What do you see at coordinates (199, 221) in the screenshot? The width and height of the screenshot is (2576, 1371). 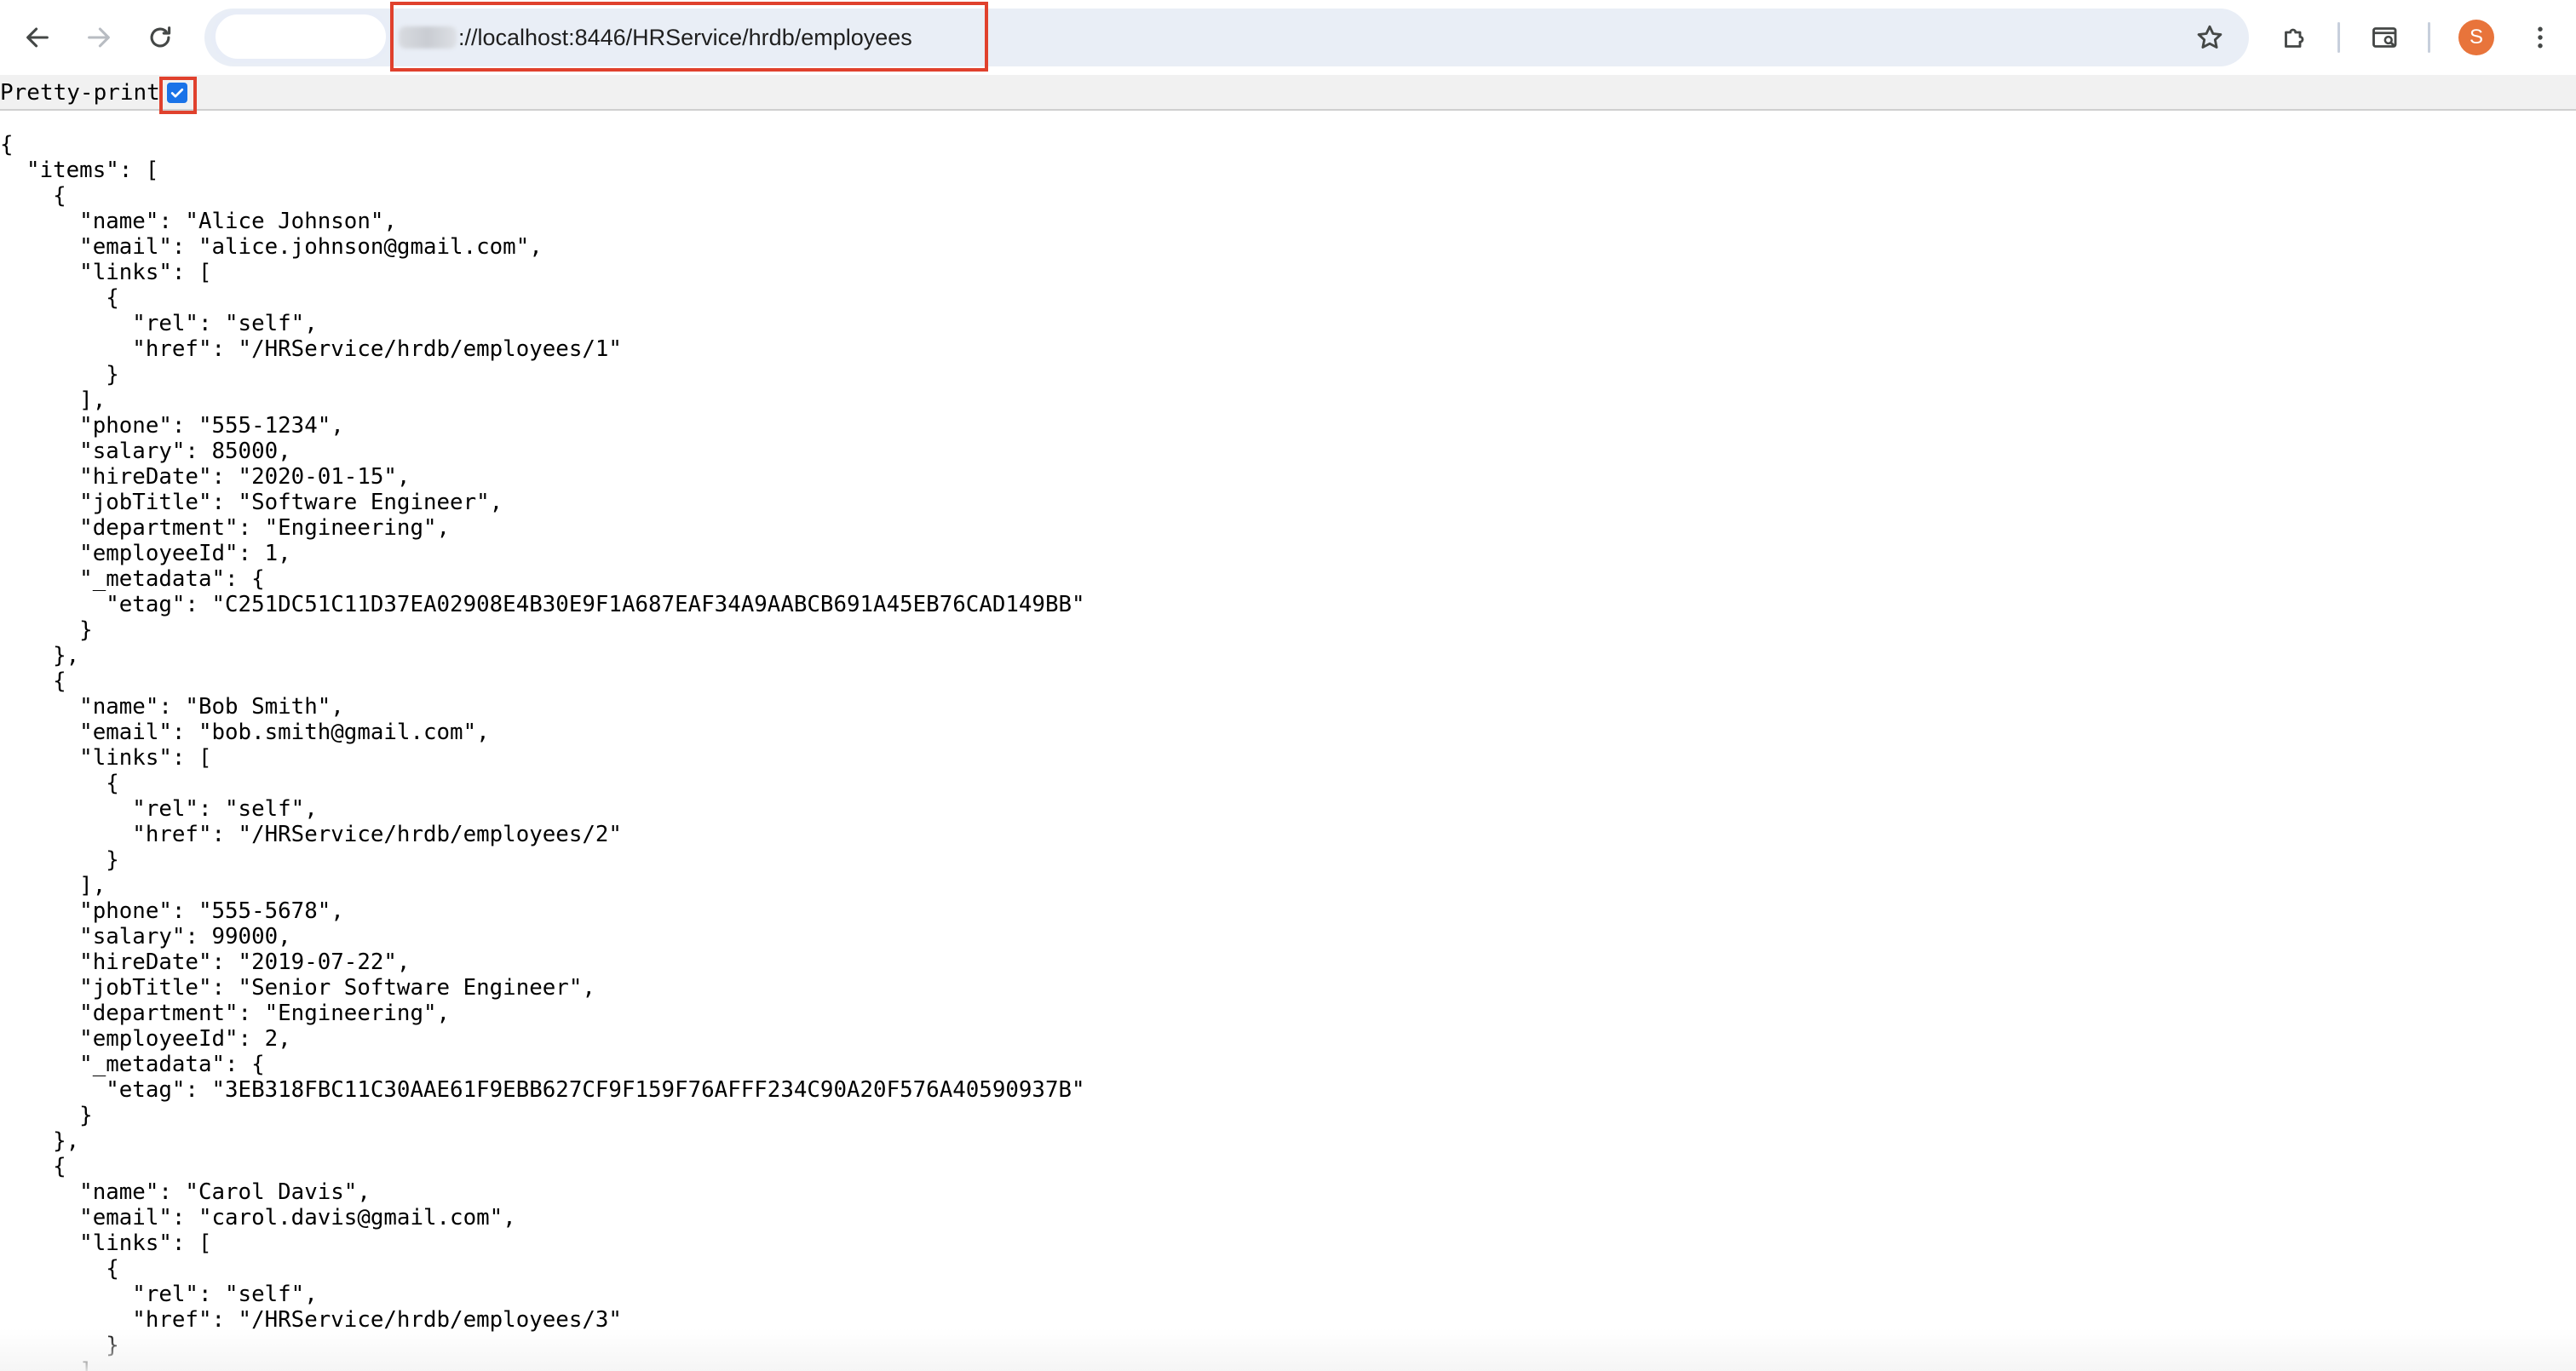 I see `json-line: "name": "Alice Johnson",` at bounding box center [199, 221].